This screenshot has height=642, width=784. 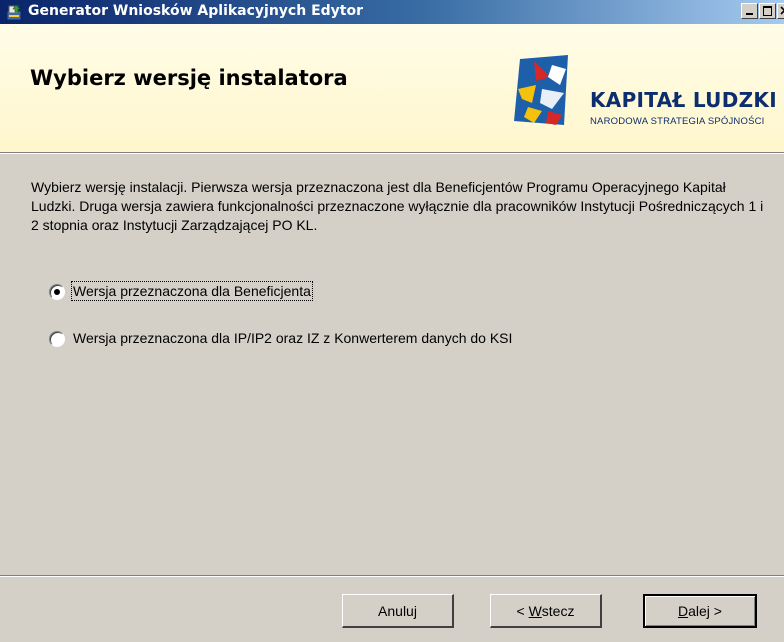 I want to click on maximize-icon, so click(x=767, y=11).